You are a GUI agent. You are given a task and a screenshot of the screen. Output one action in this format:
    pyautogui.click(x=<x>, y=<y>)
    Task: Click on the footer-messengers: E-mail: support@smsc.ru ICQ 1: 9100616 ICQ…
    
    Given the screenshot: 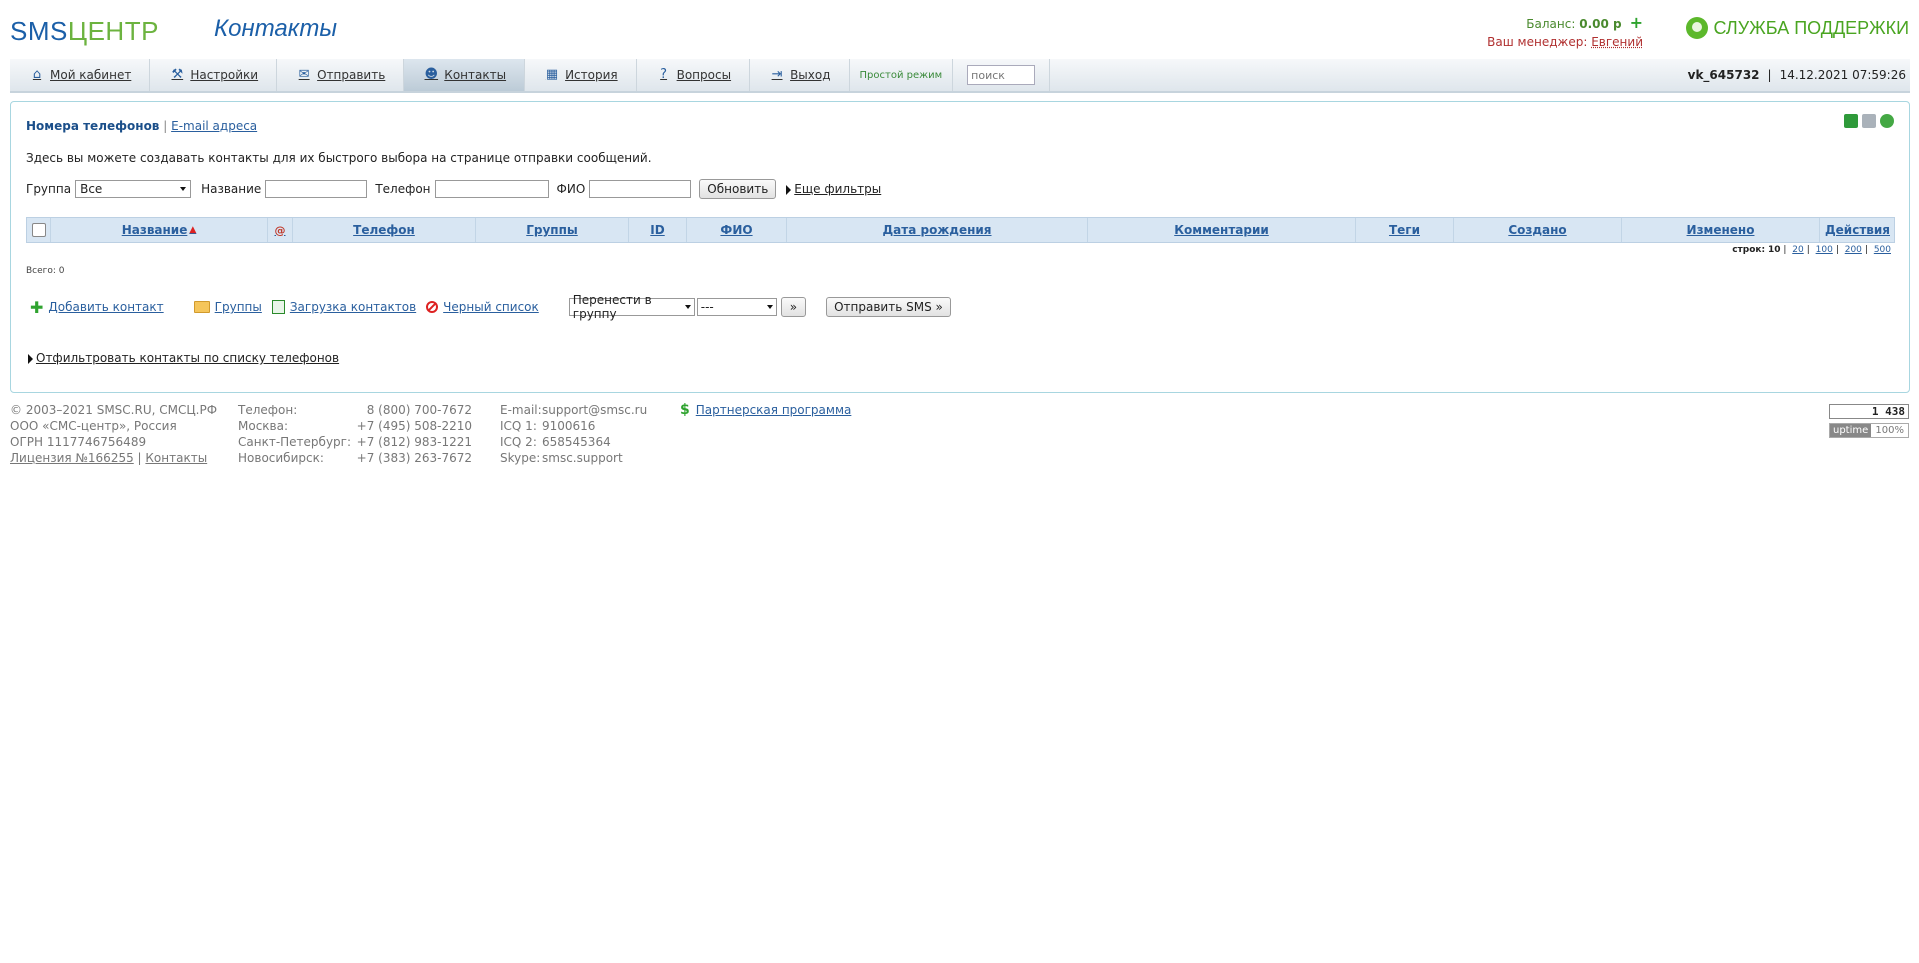 What is the action you would take?
    pyautogui.click(x=580, y=434)
    